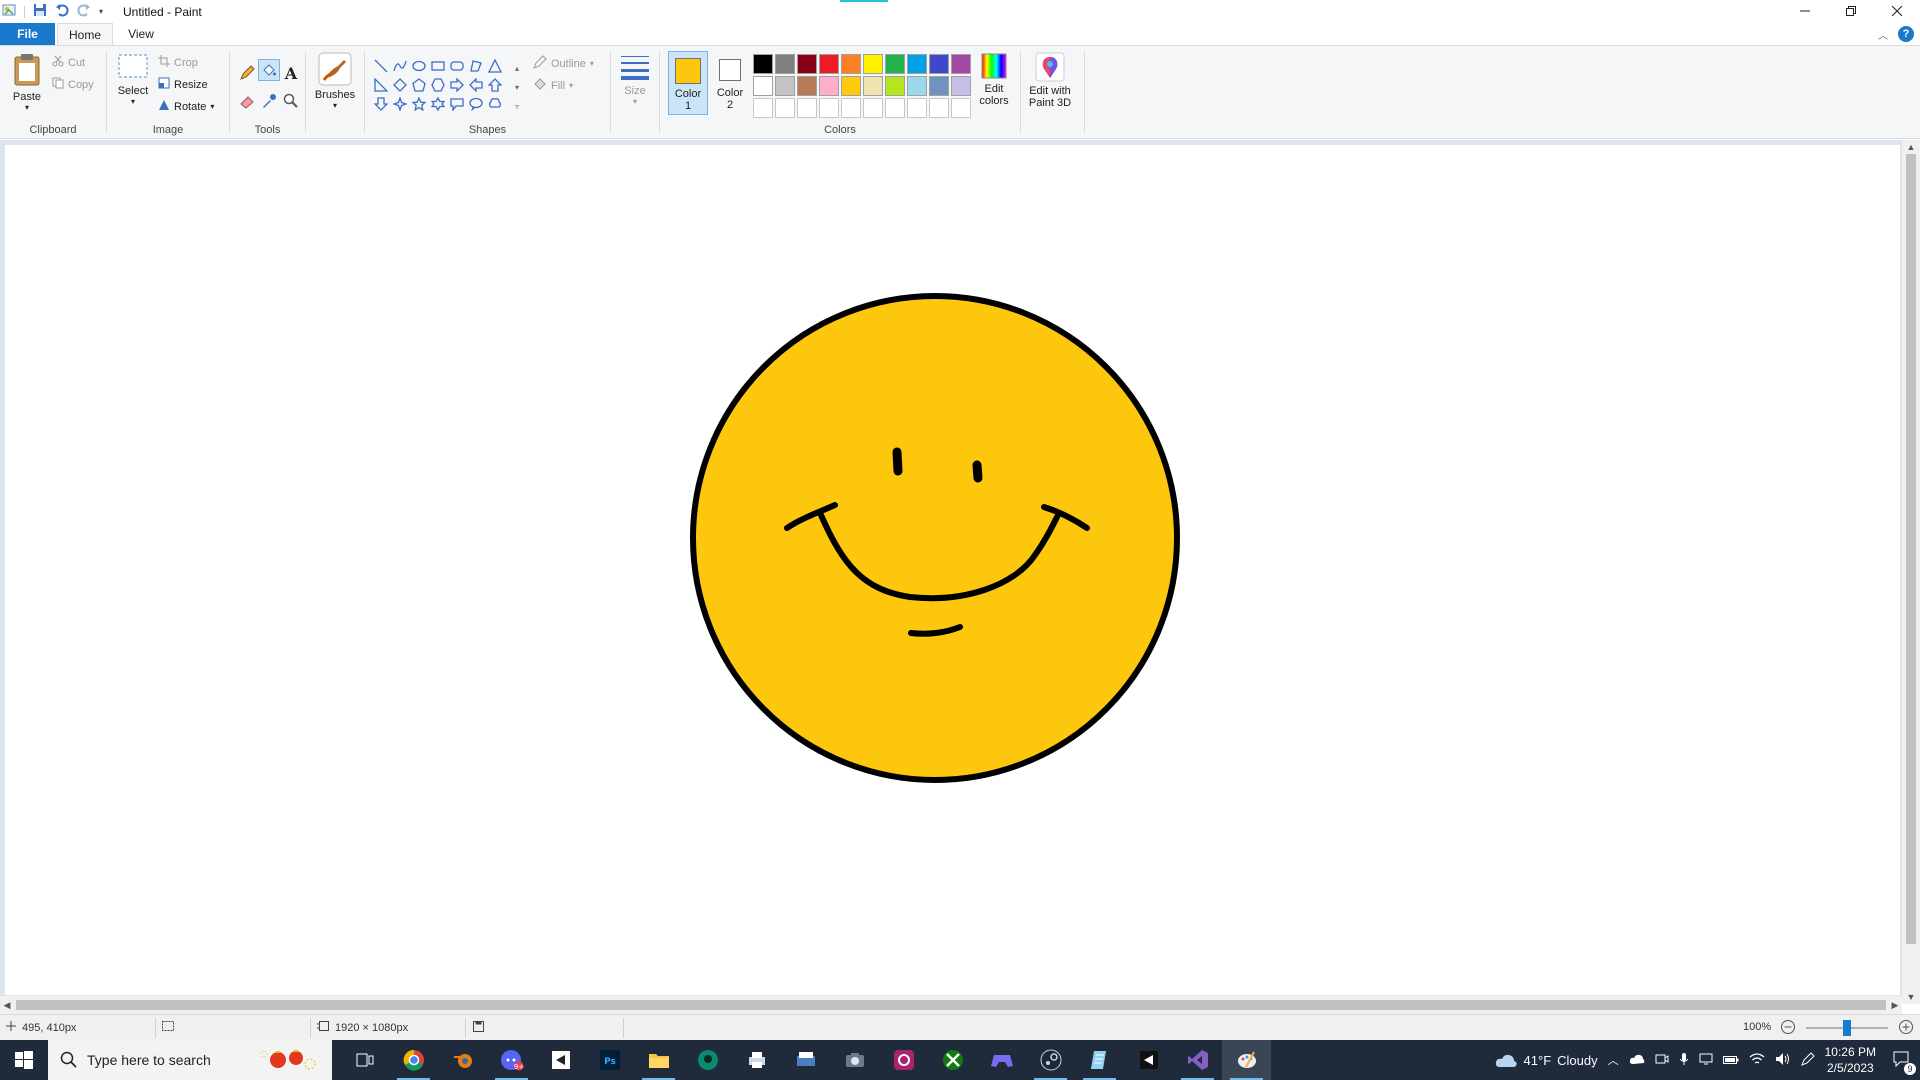  Describe the element at coordinates (418, 65) in the screenshot. I see `oval-shape-icon` at that location.